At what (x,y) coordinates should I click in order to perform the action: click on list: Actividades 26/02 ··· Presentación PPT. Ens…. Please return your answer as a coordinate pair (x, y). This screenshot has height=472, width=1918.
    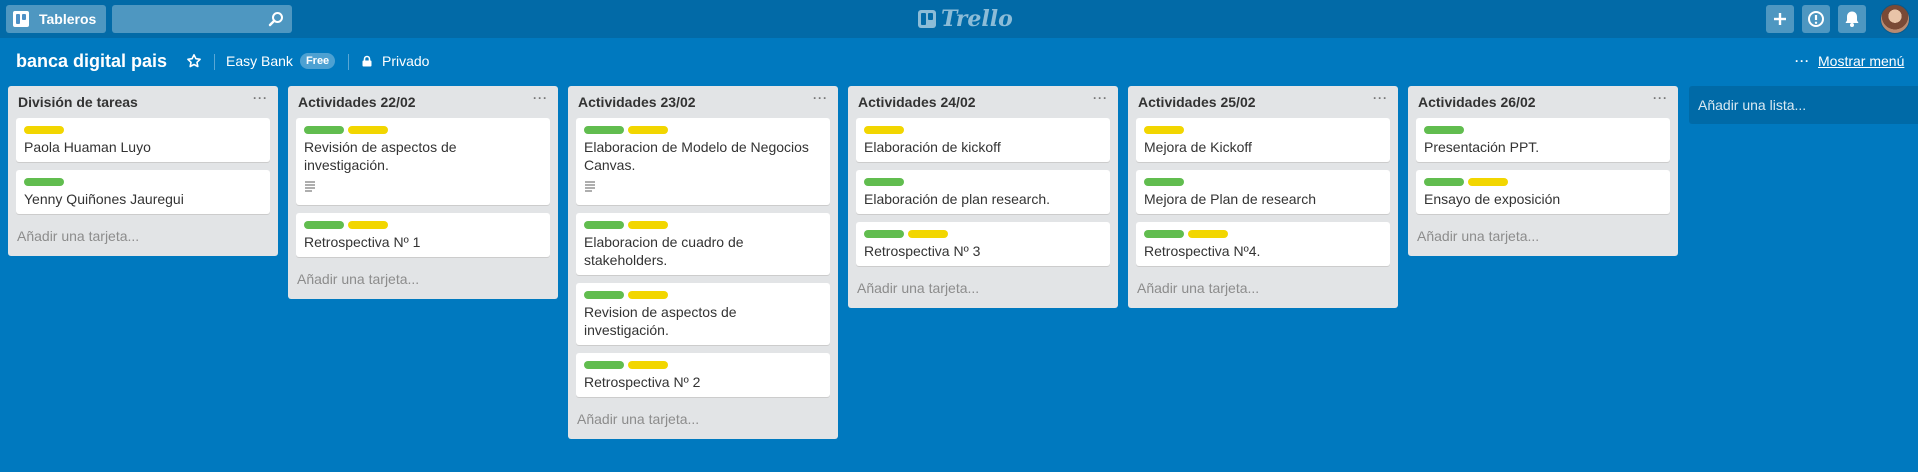
    Looking at the image, I should click on (1543, 171).